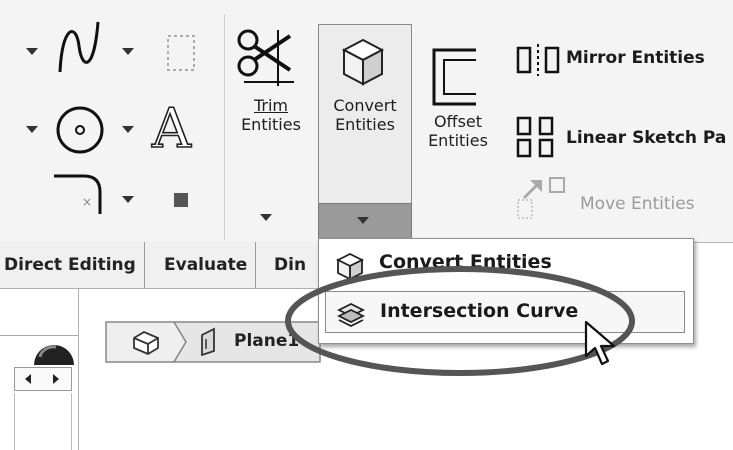 The image size is (733, 450). What do you see at coordinates (43, 379) in the screenshot?
I see `panel-scroll-buttons` at bounding box center [43, 379].